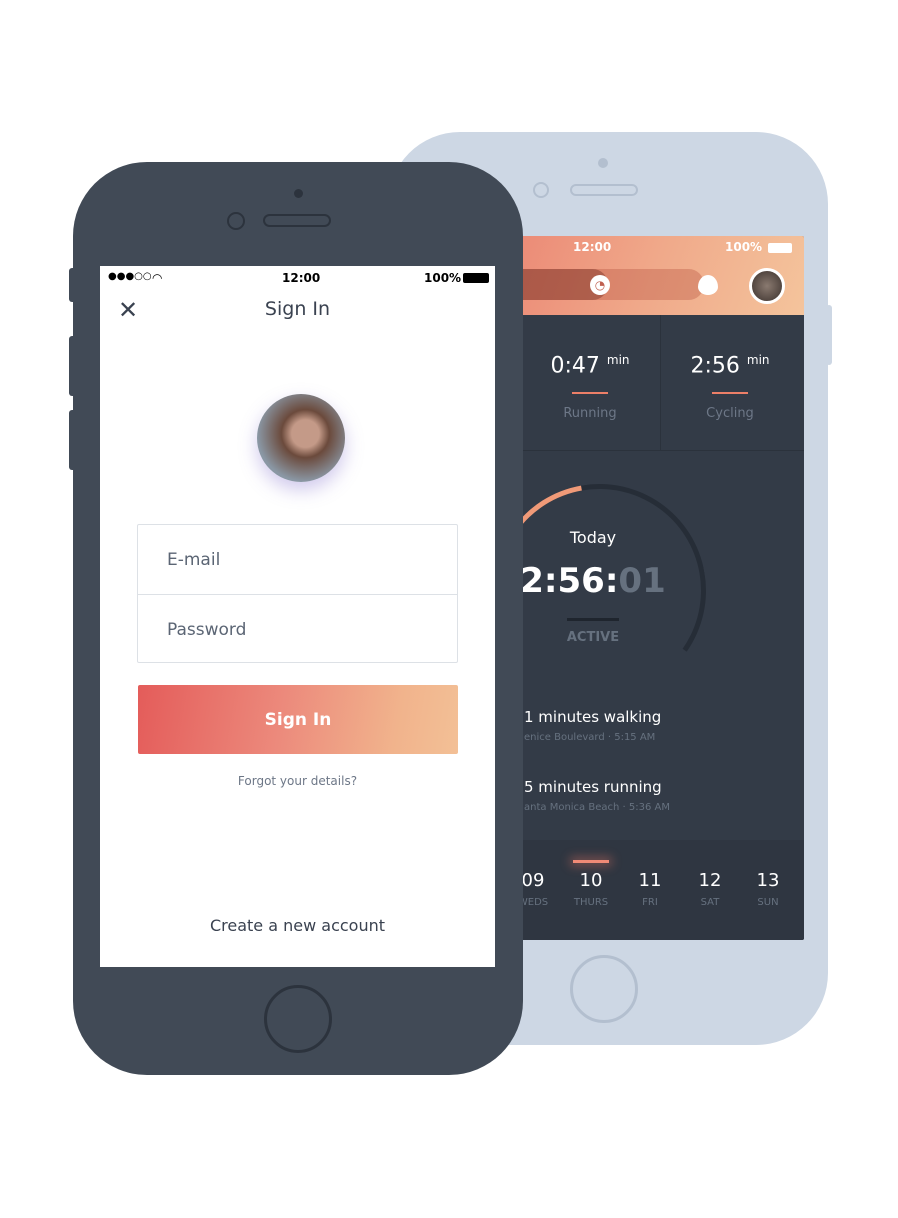 Image resolution: width=898 pixels, height=1218 pixels. I want to click on login-form, so click(297, 594).